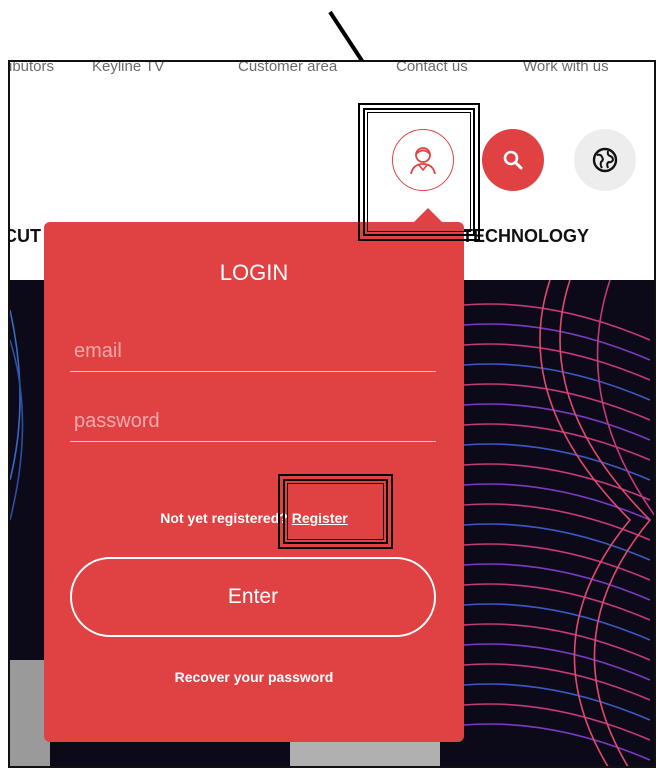  I want to click on topnav-customer-area: Customer area, so click(287, 68).